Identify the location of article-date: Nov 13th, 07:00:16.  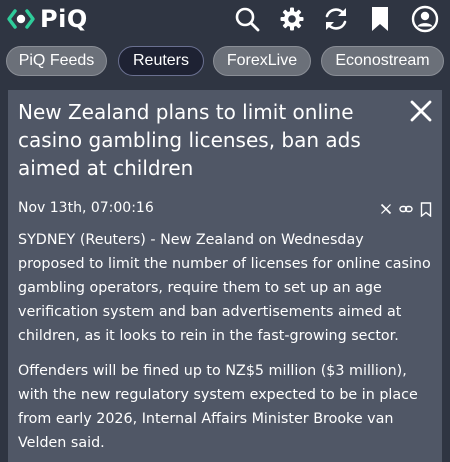
(86, 208).